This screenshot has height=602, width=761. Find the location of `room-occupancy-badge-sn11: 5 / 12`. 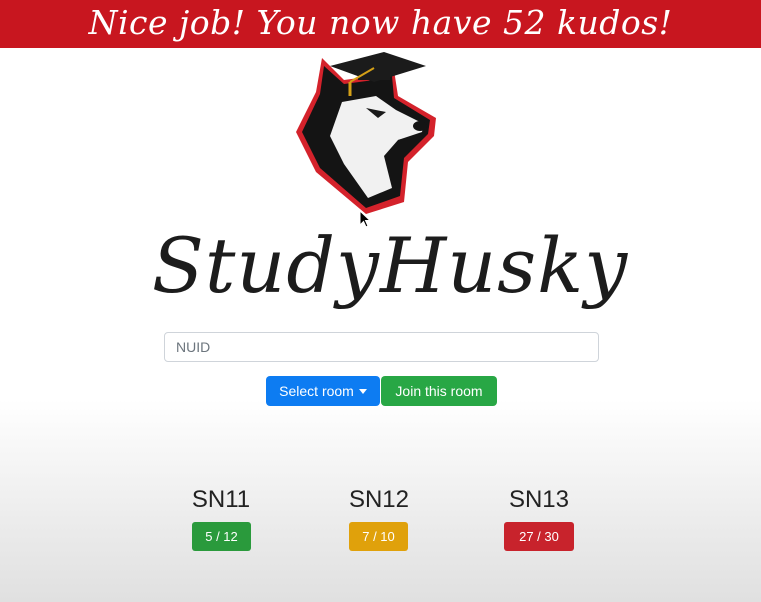

room-occupancy-badge-sn11: 5 / 12 is located at coordinates (221, 536).